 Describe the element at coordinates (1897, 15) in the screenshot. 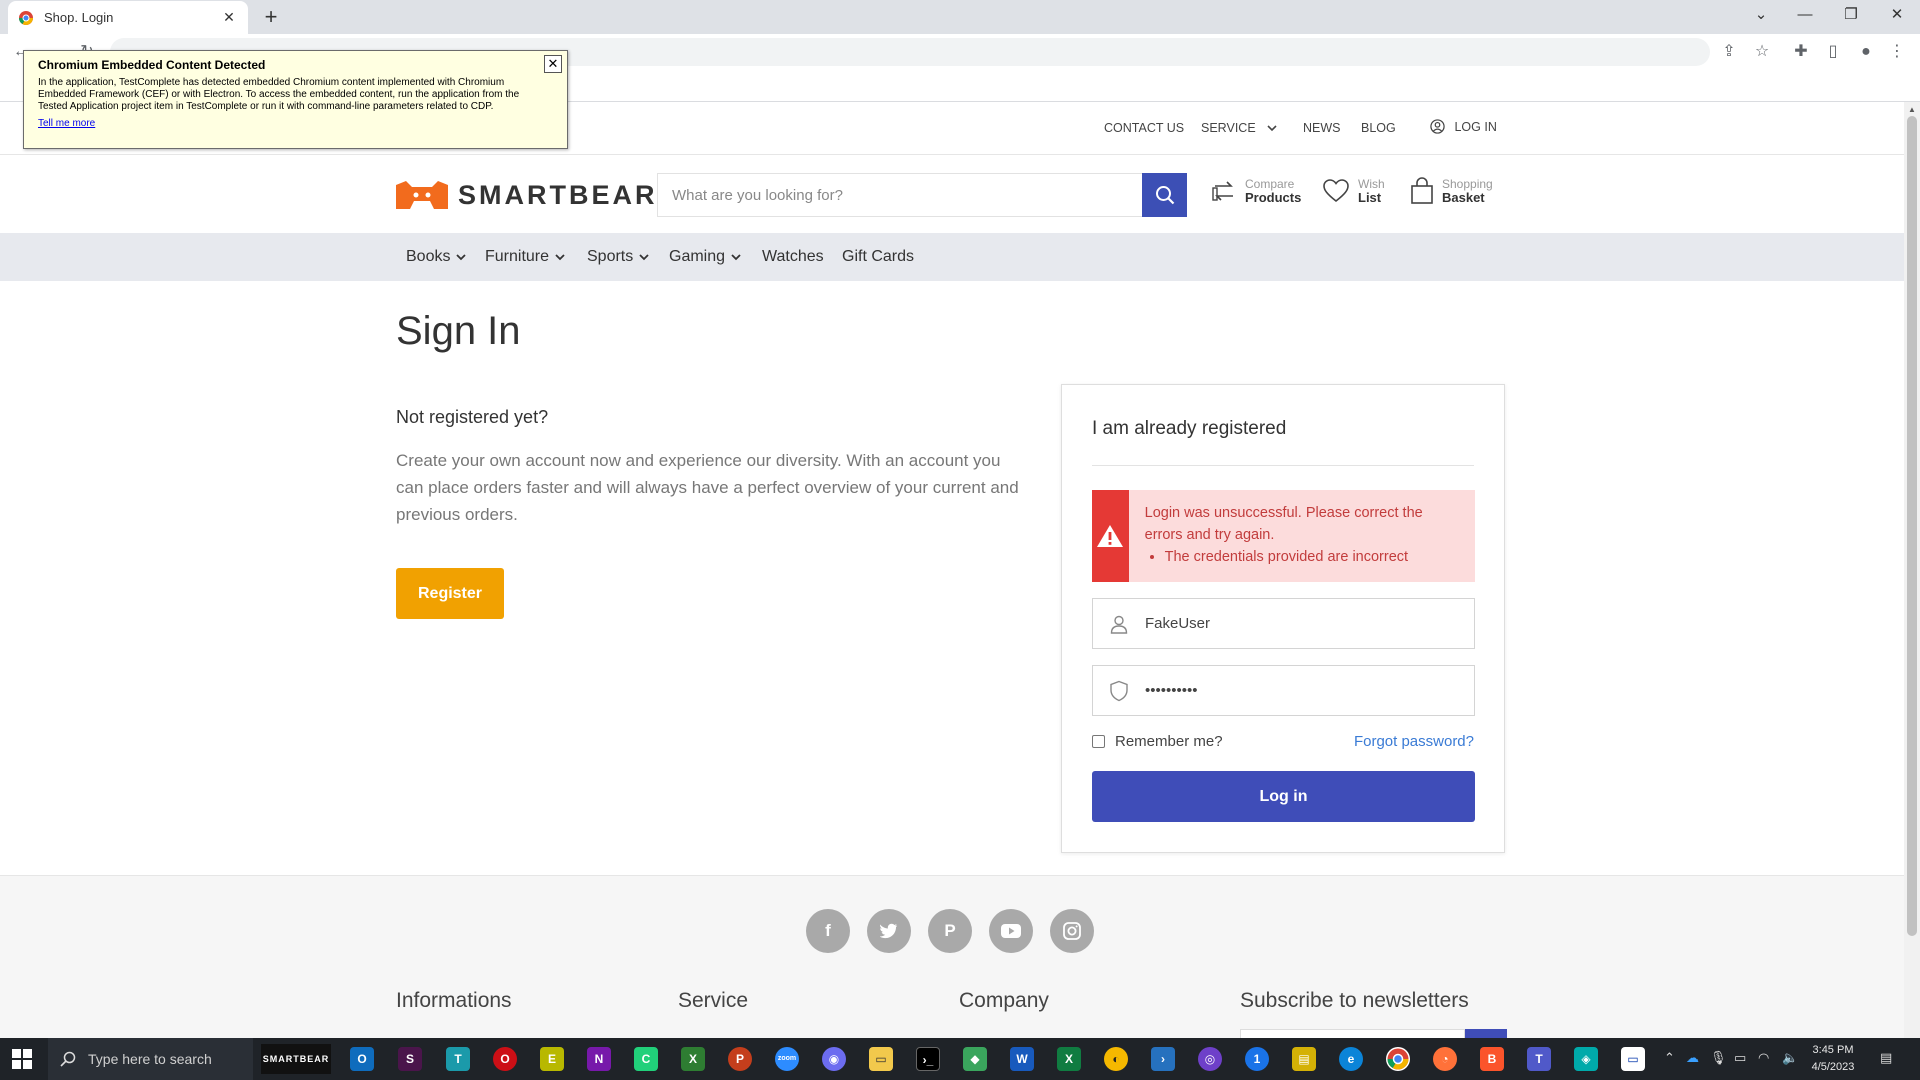

I see `window-close-icon: ✕` at that location.